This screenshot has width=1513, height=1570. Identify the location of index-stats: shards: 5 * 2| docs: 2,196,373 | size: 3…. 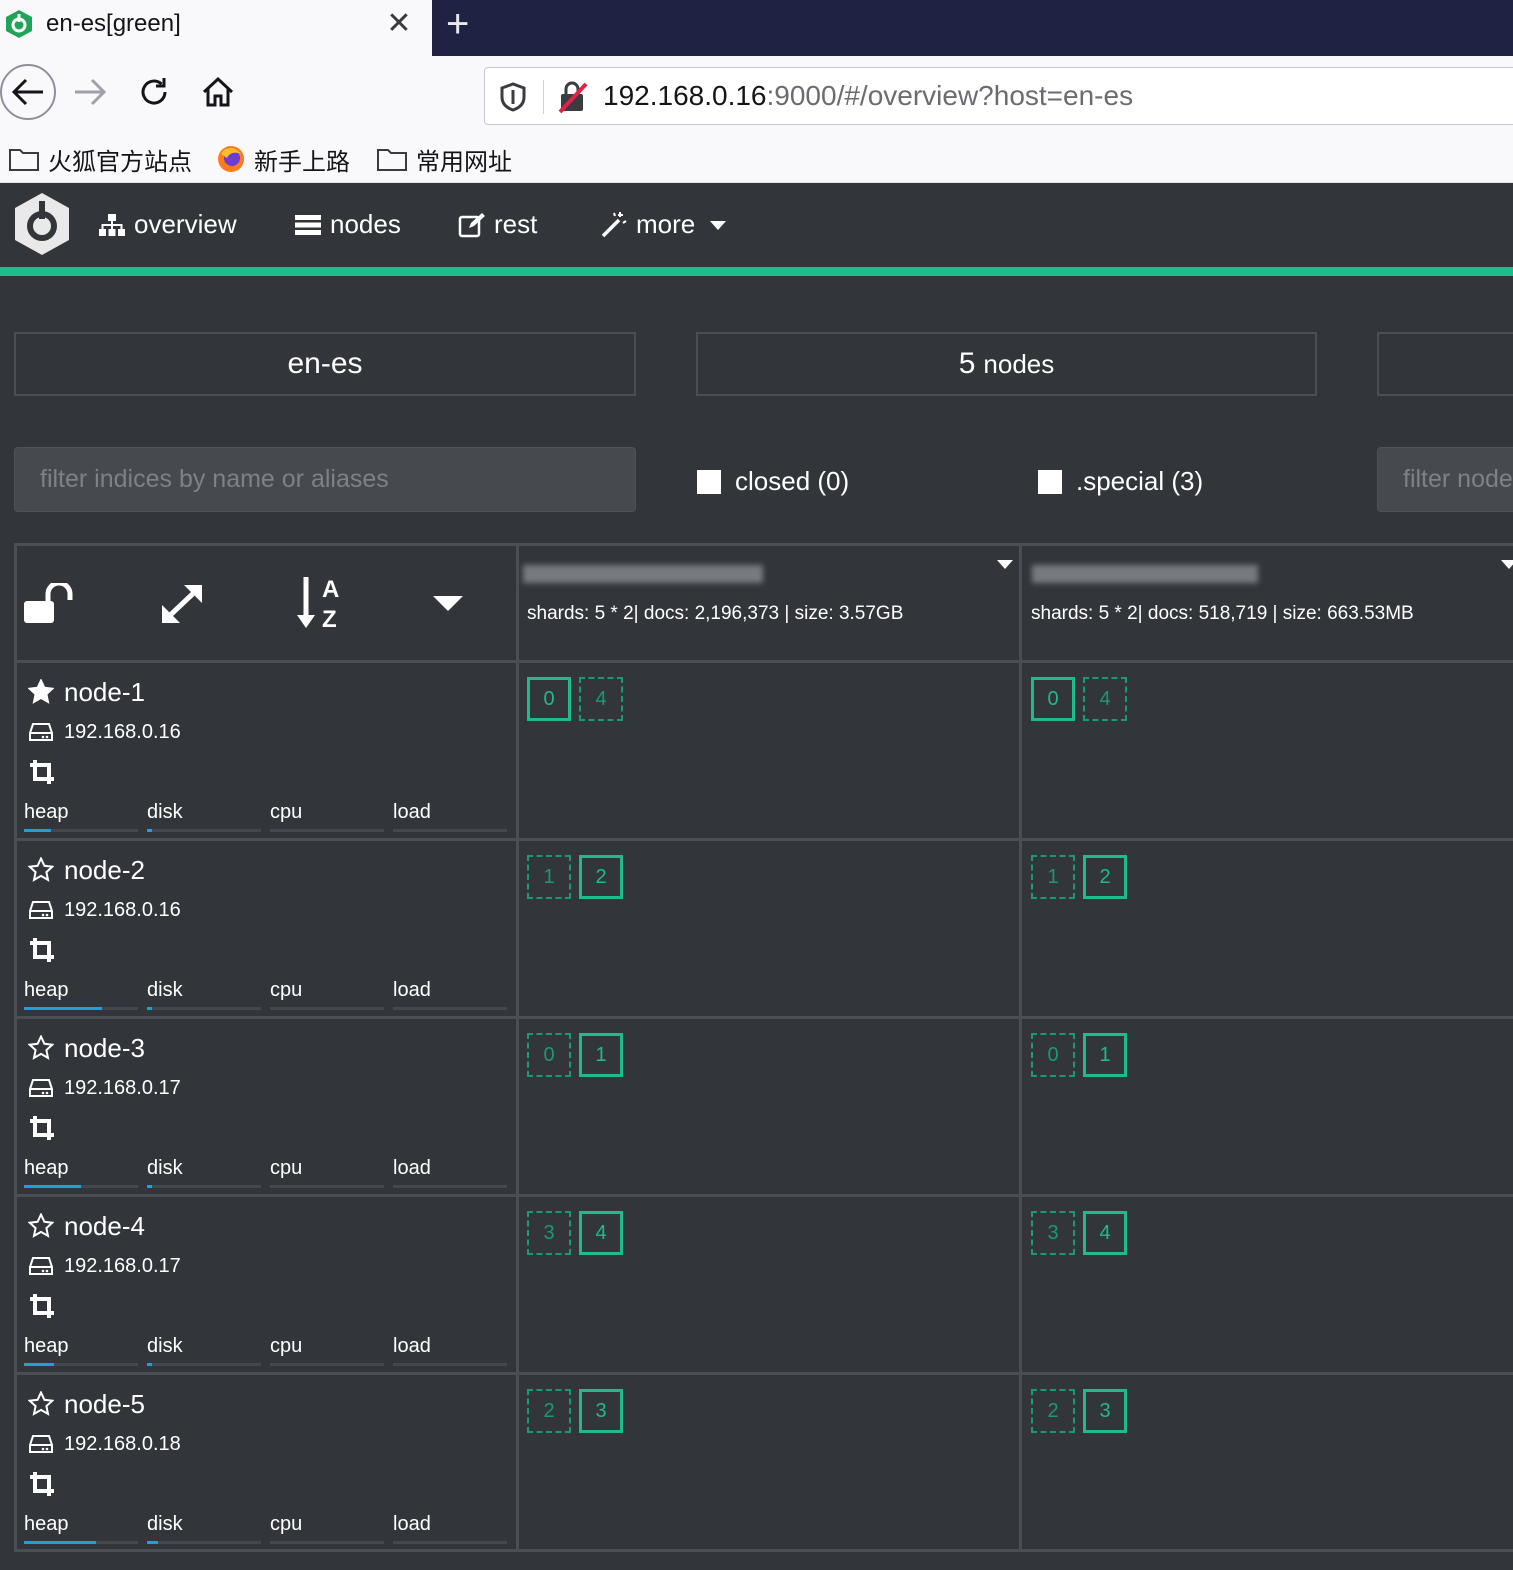
(715, 613).